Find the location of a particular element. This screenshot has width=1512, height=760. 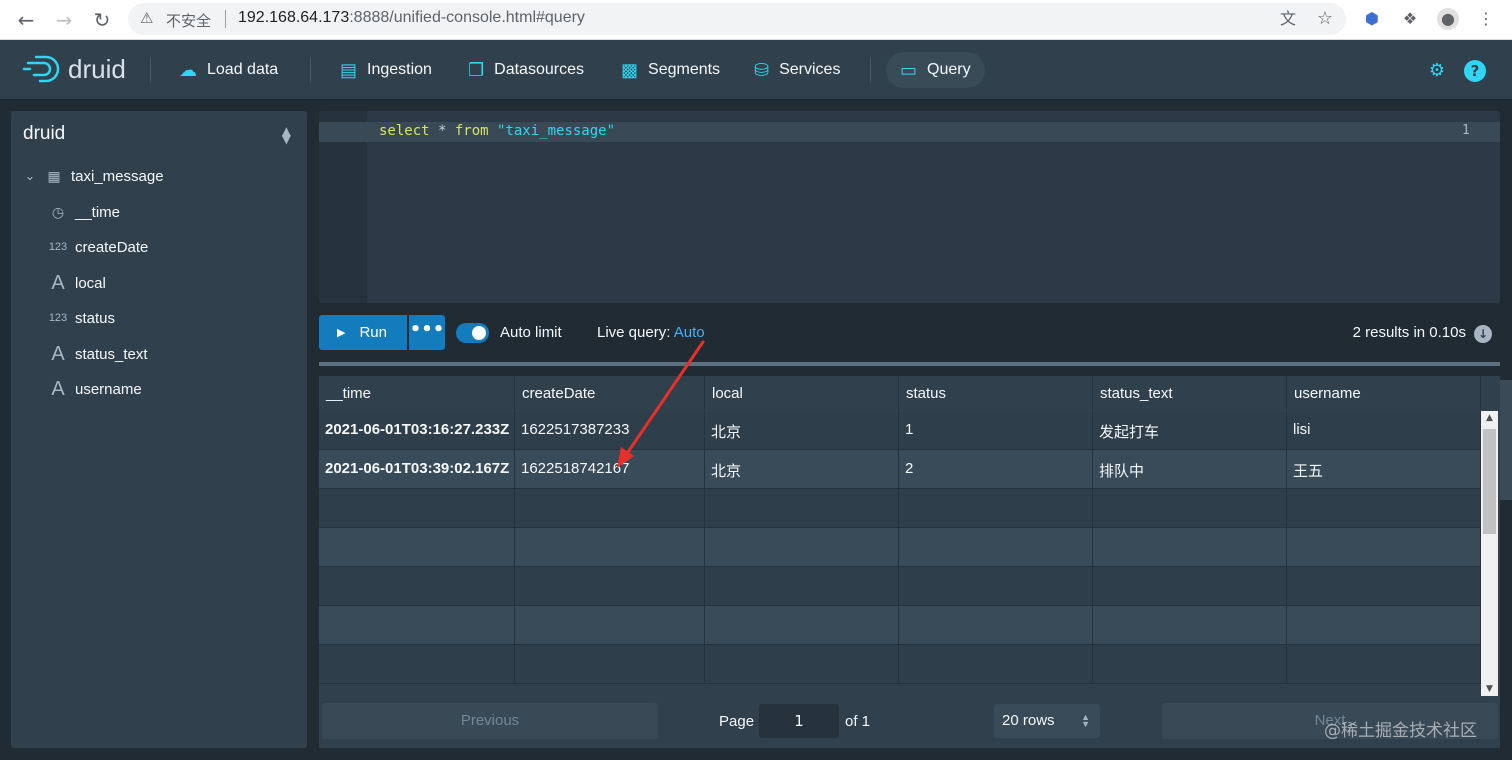

tree-column-row: 123 createDate is located at coordinates (98, 247).